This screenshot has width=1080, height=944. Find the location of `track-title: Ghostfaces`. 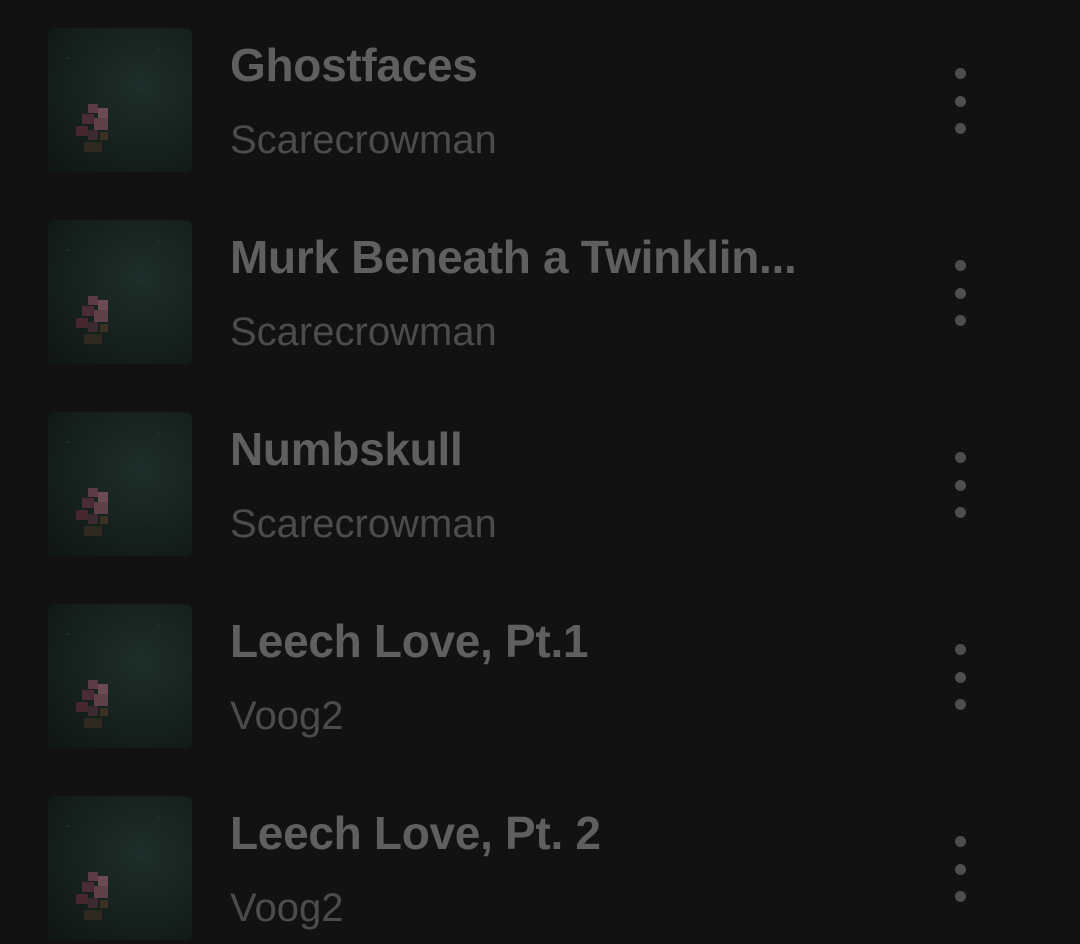

track-title: Ghostfaces is located at coordinates (354, 65).